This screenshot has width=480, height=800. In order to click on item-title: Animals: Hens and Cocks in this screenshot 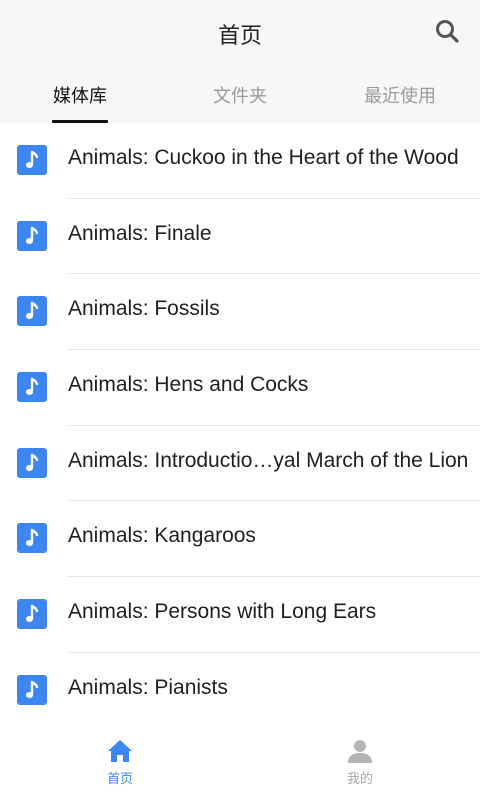, I will do `click(188, 385)`.